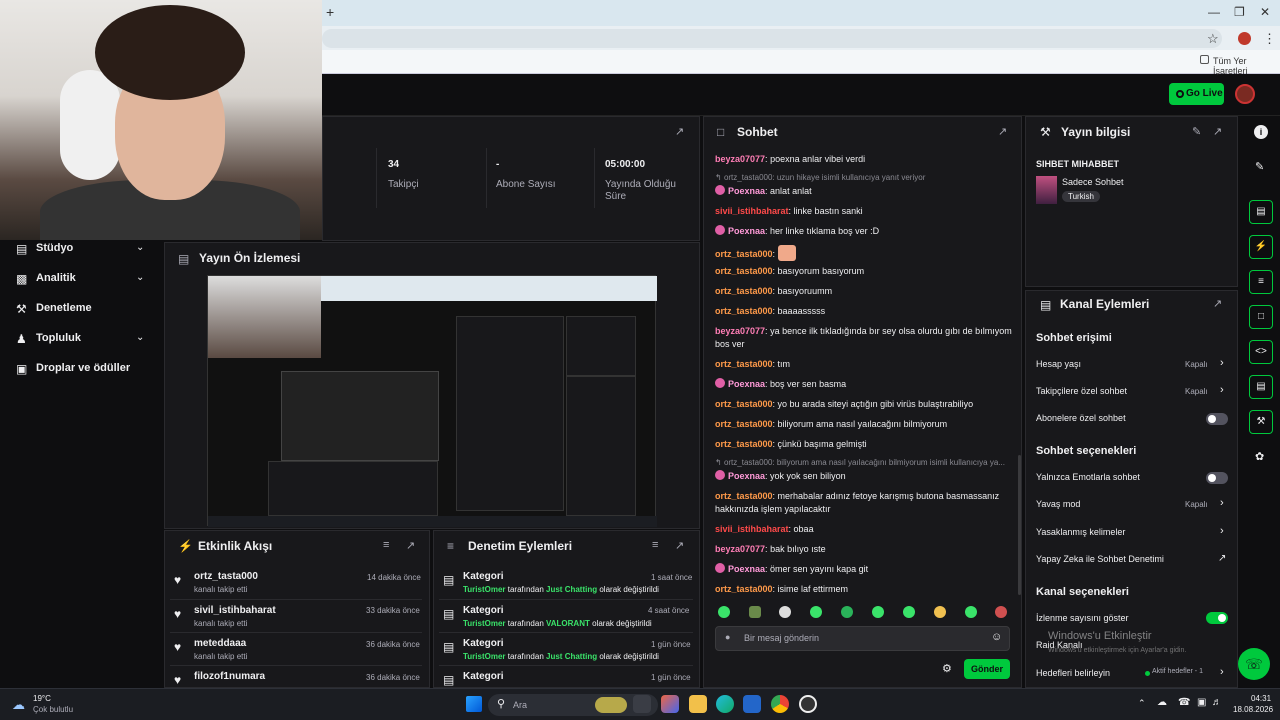  What do you see at coordinates (1261, 387) in the screenshot?
I see `quick-action-channel-icon: ▤` at bounding box center [1261, 387].